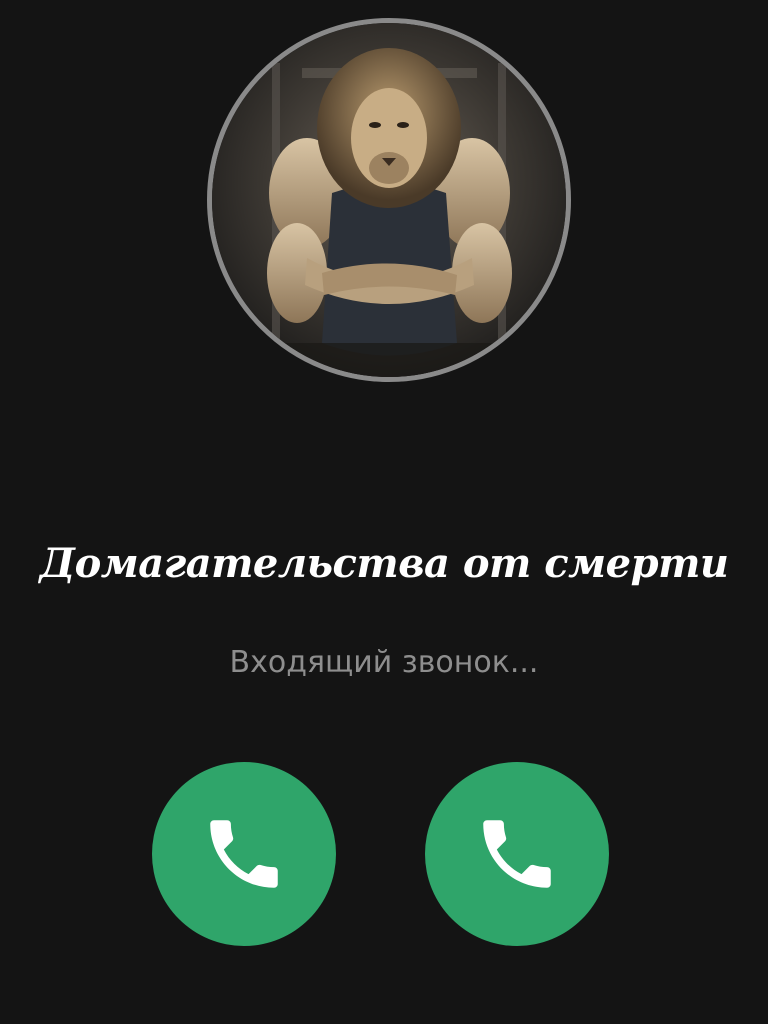 This screenshot has height=1024, width=768. I want to click on accept-call-button-secondary, so click(517, 854).